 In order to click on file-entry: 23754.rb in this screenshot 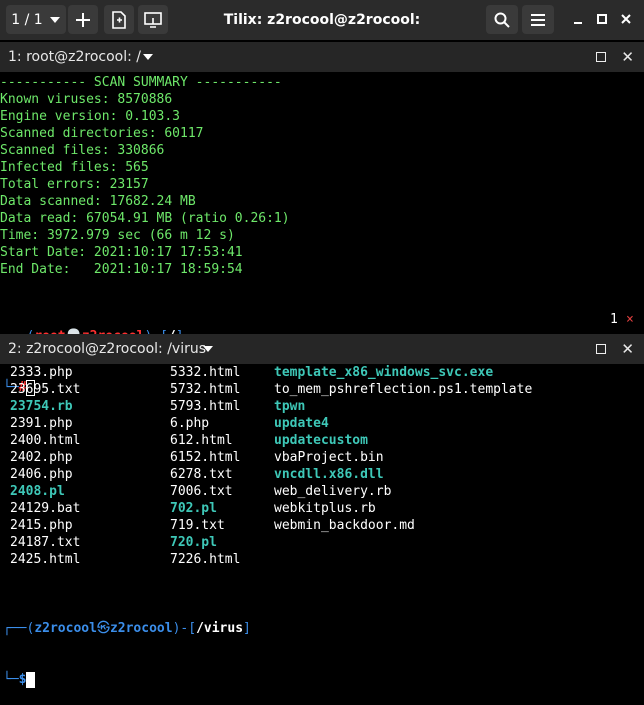, I will do `click(41, 406)`.